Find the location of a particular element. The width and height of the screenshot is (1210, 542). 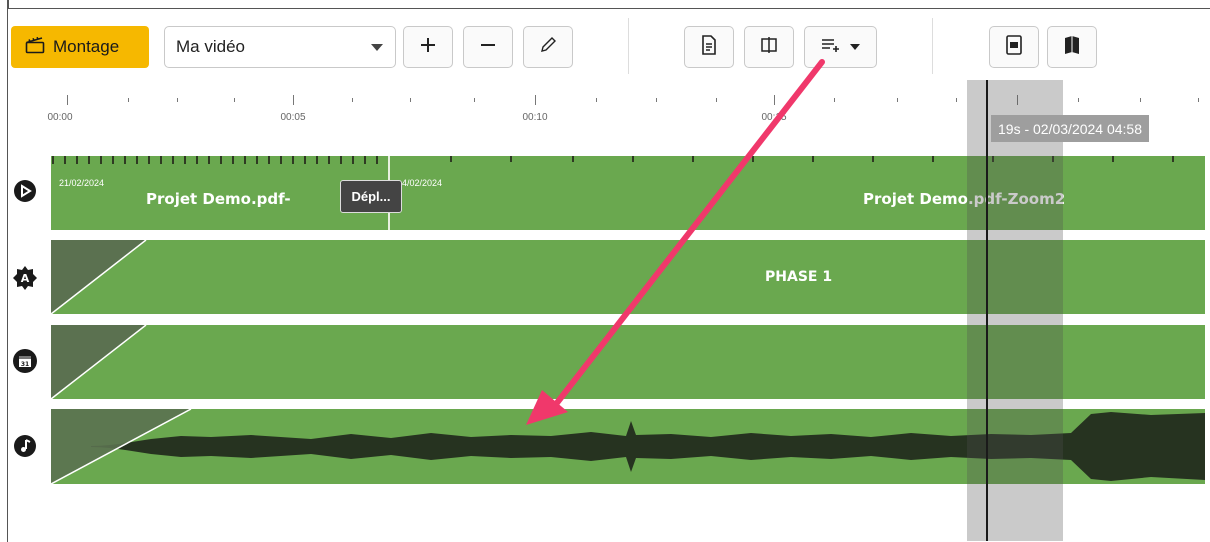

clip-date: 4/02/2024 is located at coordinates (422, 183).